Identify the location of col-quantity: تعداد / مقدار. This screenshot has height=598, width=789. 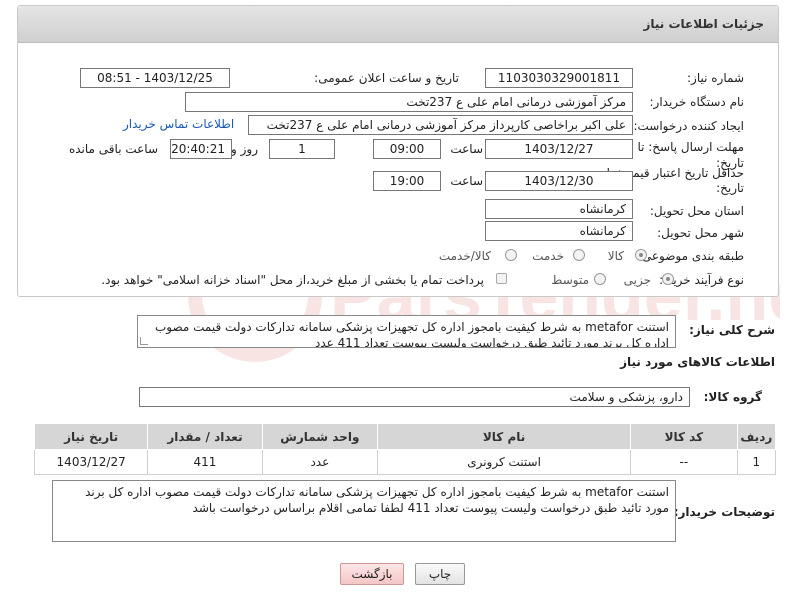
(205, 436).